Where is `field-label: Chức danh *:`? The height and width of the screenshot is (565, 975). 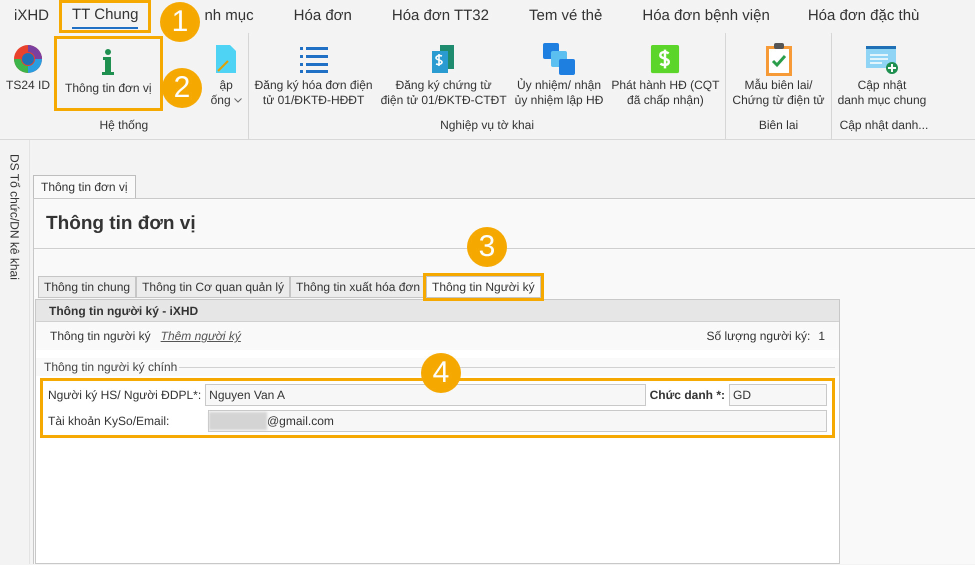 field-label: Chức danh *: is located at coordinates (687, 395).